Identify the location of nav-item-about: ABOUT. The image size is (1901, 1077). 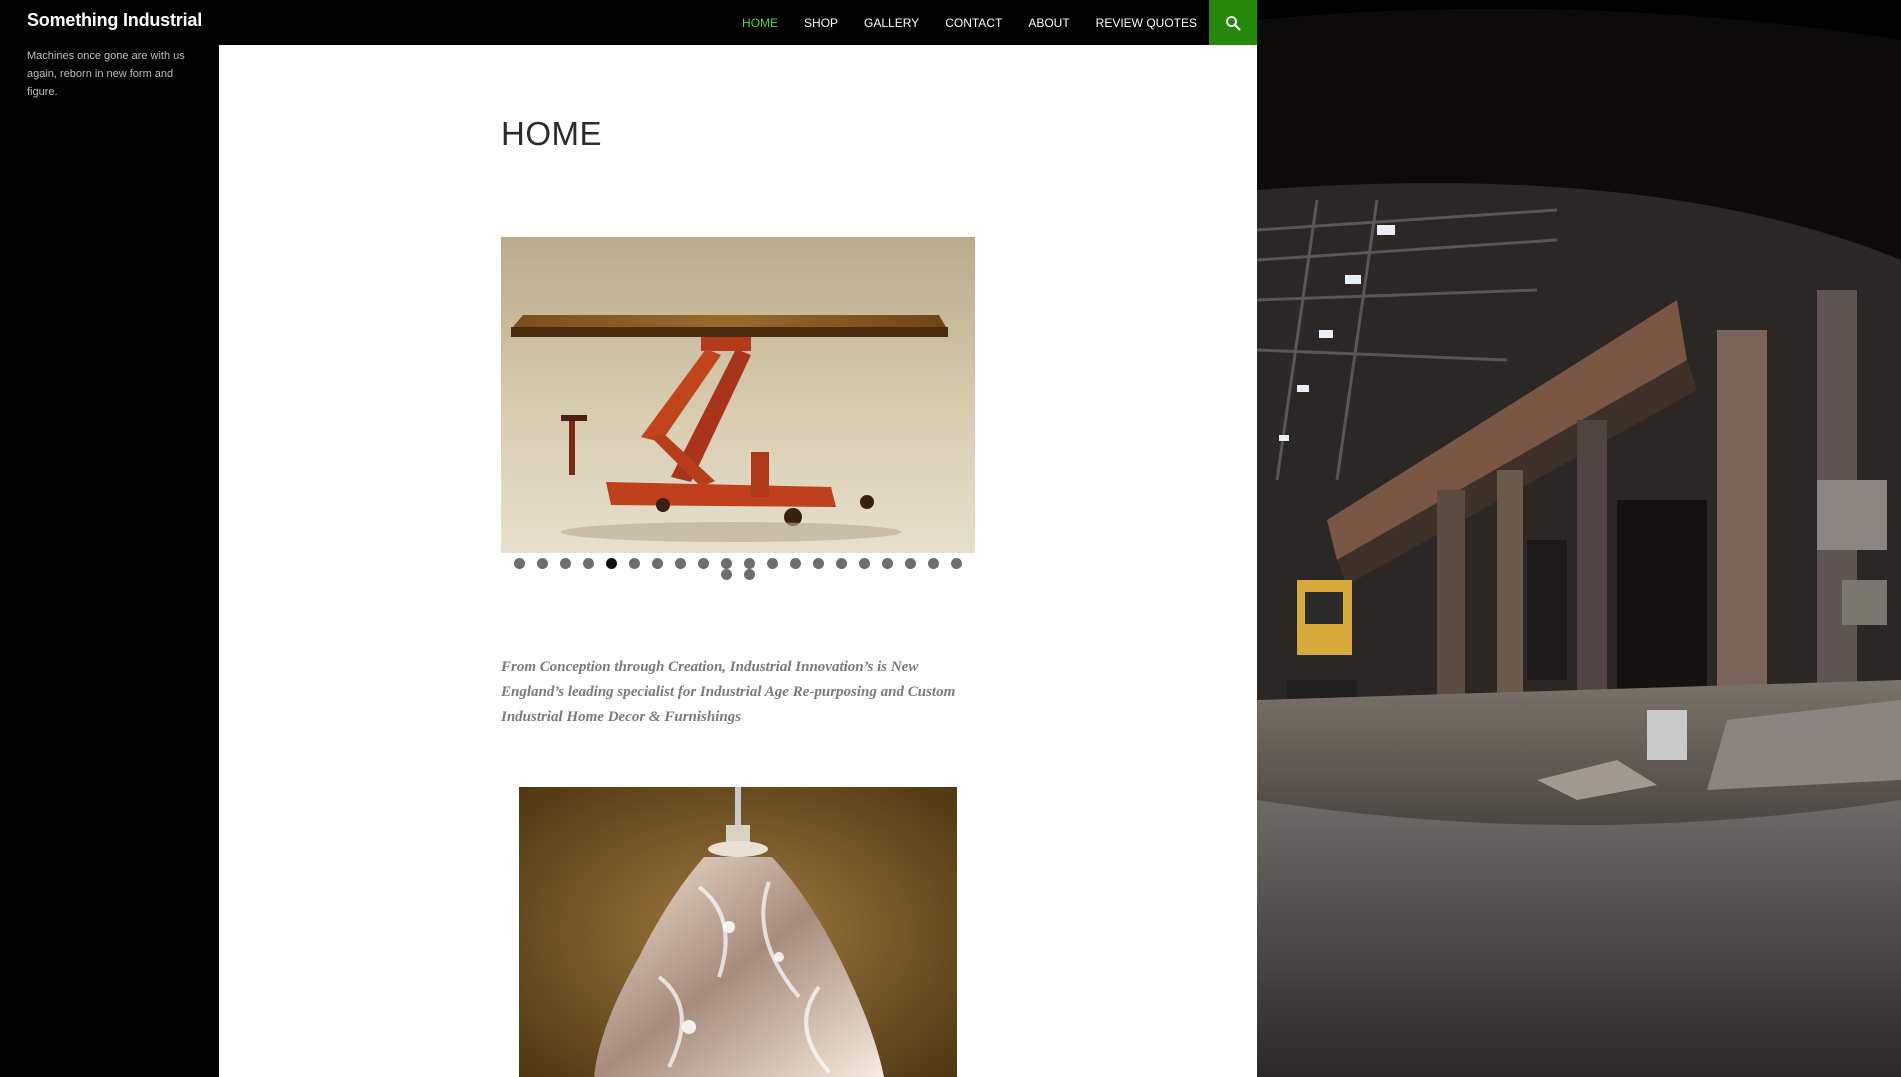
(1048, 23).